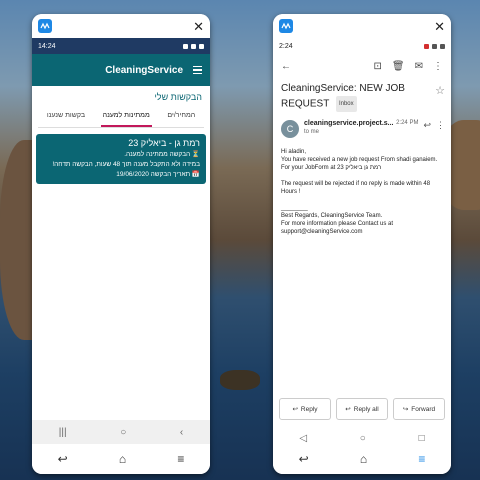 The height and width of the screenshot is (480, 480). What do you see at coordinates (153, 174) in the screenshot?
I see `request-date: תאריך הבקשה 19/06/2020` at bounding box center [153, 174].